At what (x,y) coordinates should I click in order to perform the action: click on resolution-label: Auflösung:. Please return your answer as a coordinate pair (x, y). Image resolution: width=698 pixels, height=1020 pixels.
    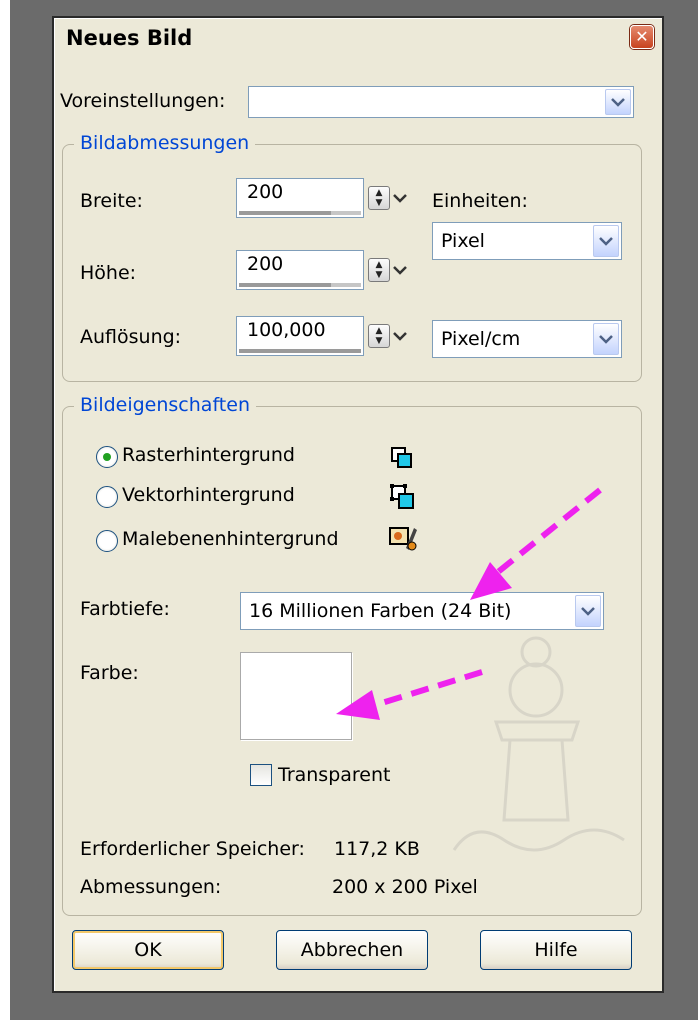
    Looking at the image, I should click on (131, 337).